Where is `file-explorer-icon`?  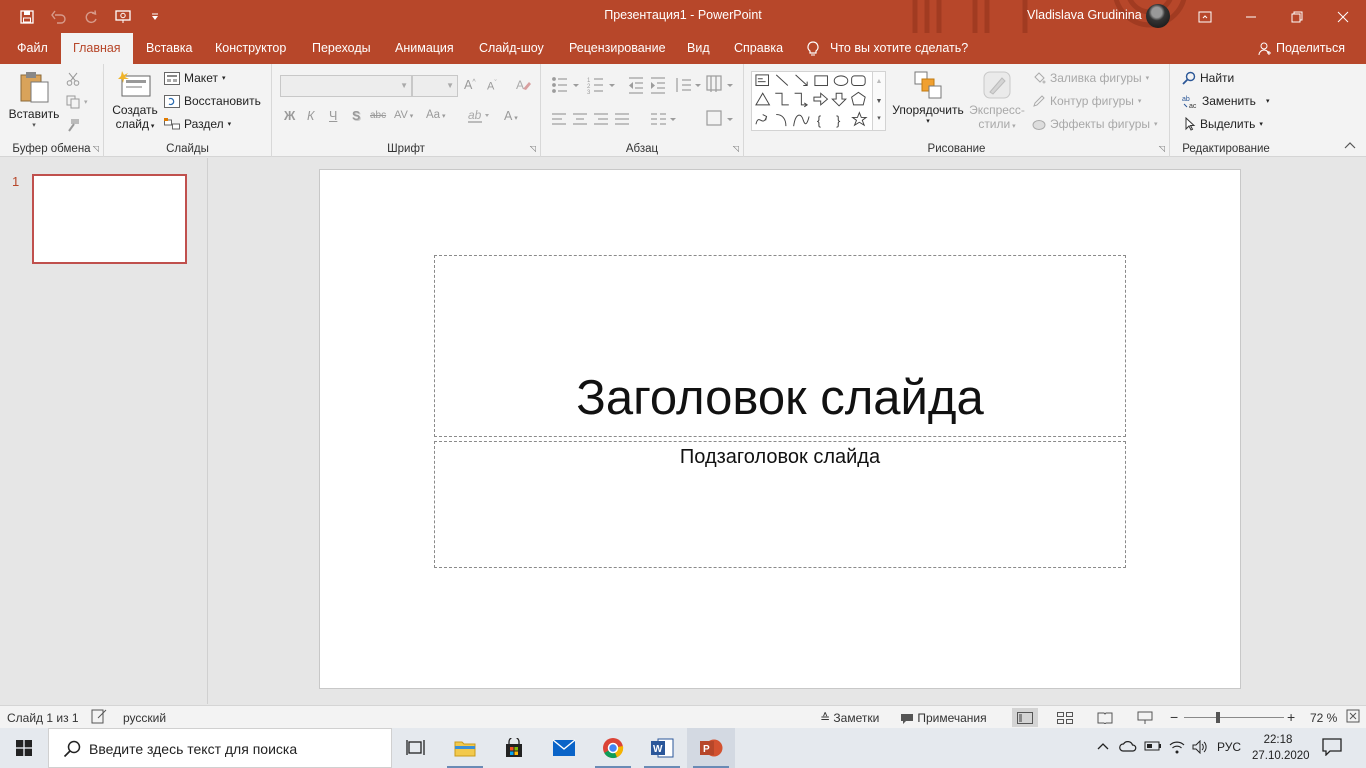 file-explorer-icon is located at coordinates (465, 748).